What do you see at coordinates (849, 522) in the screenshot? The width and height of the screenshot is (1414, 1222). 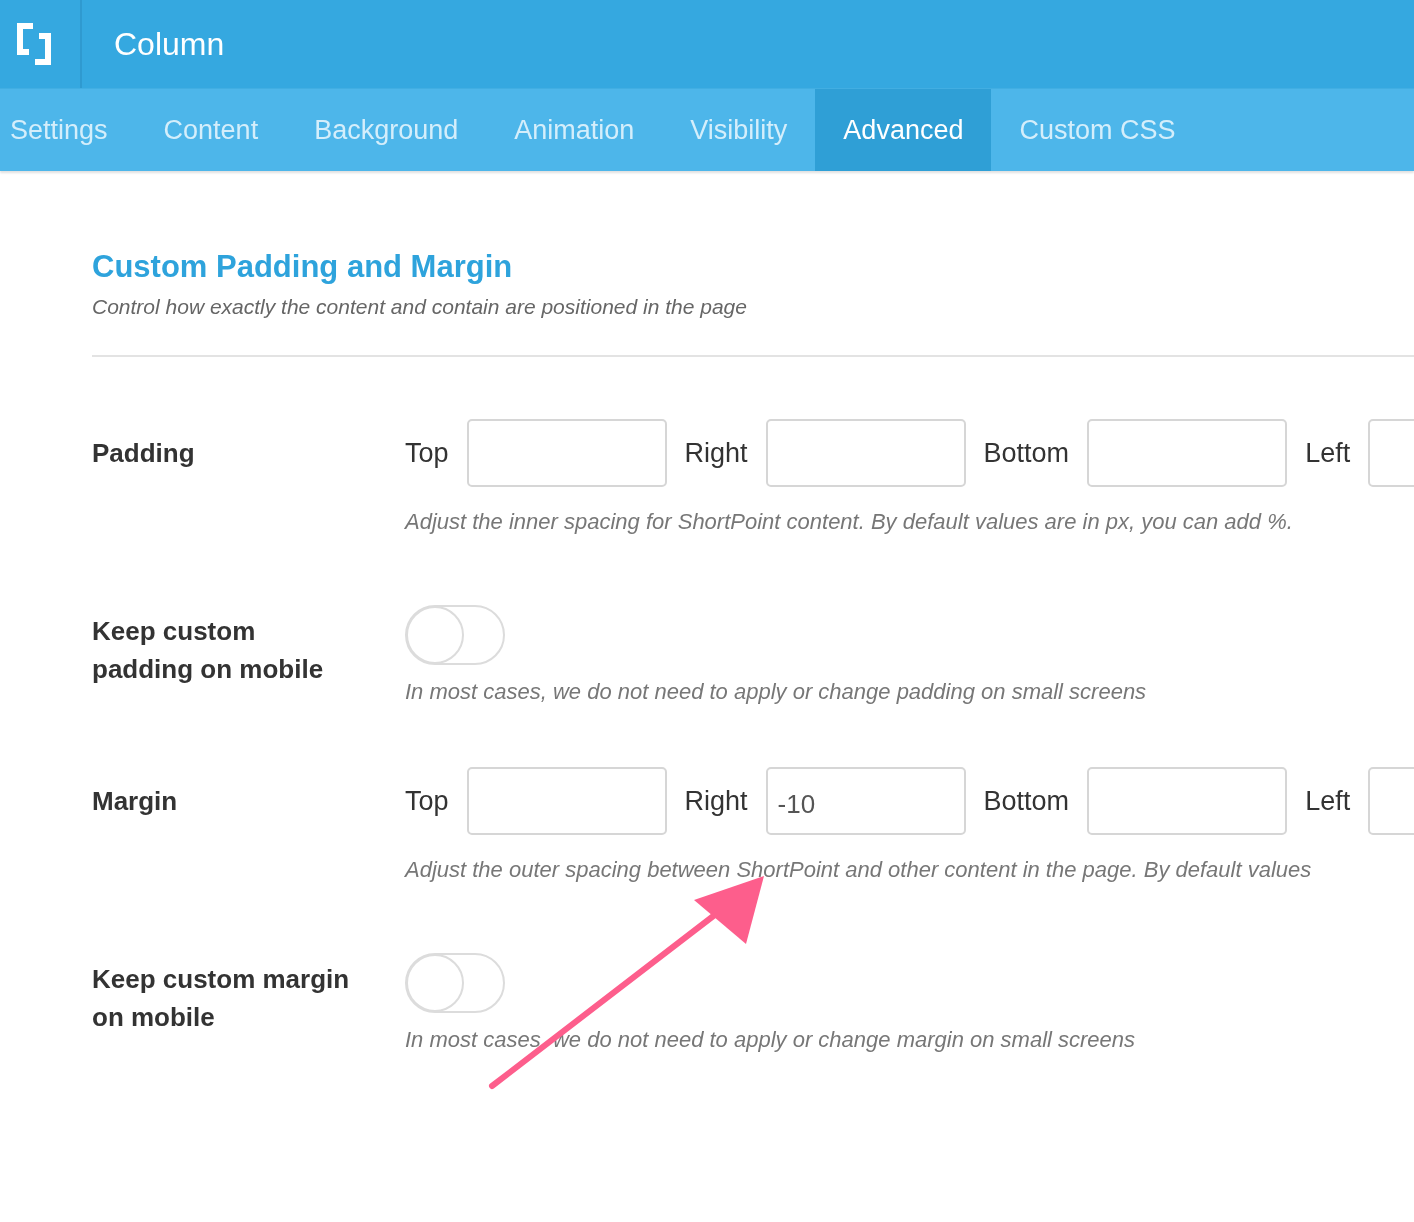 I see `hint-text: Adjust the inner spacing for ShortPoint content. By default values are in px, you can add %.` at bounding box center [849, 522].